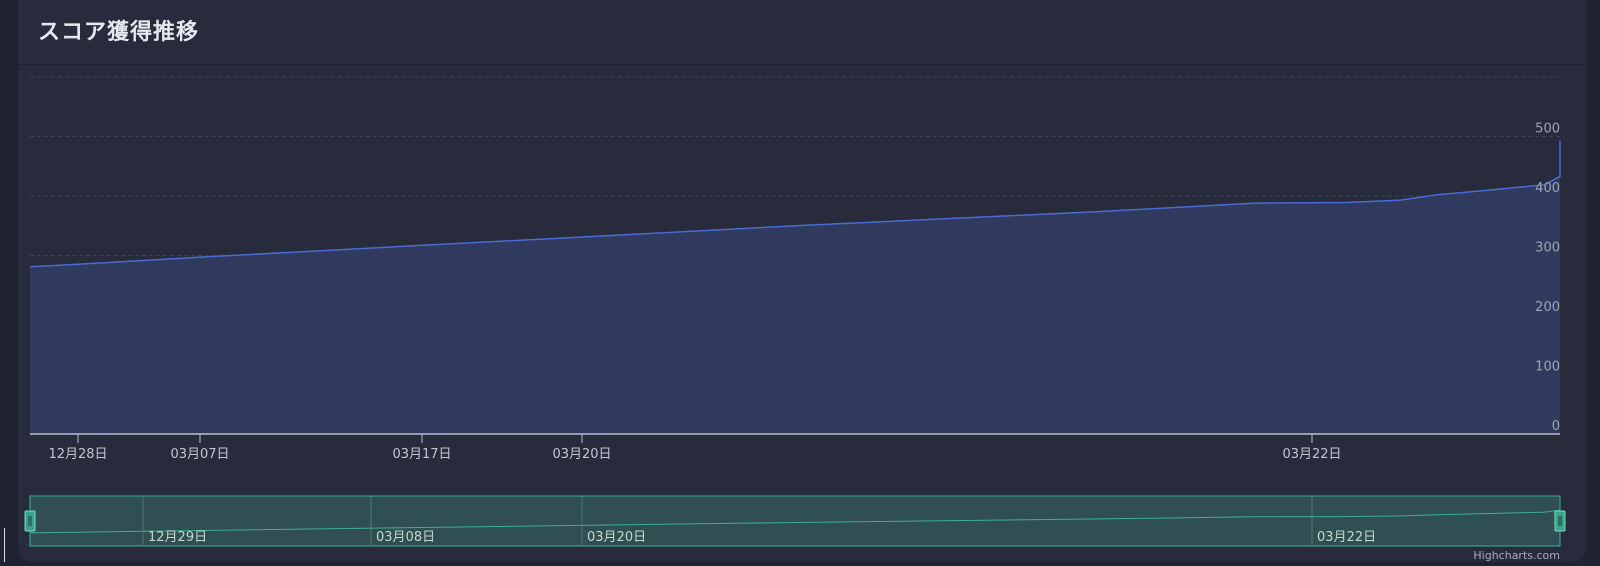 The image size is (1600, 566). What do you see at coordinates (1547, 248) in the screenshot?
I see `y-tick-label: 300` at bounding box center [1547, 248].